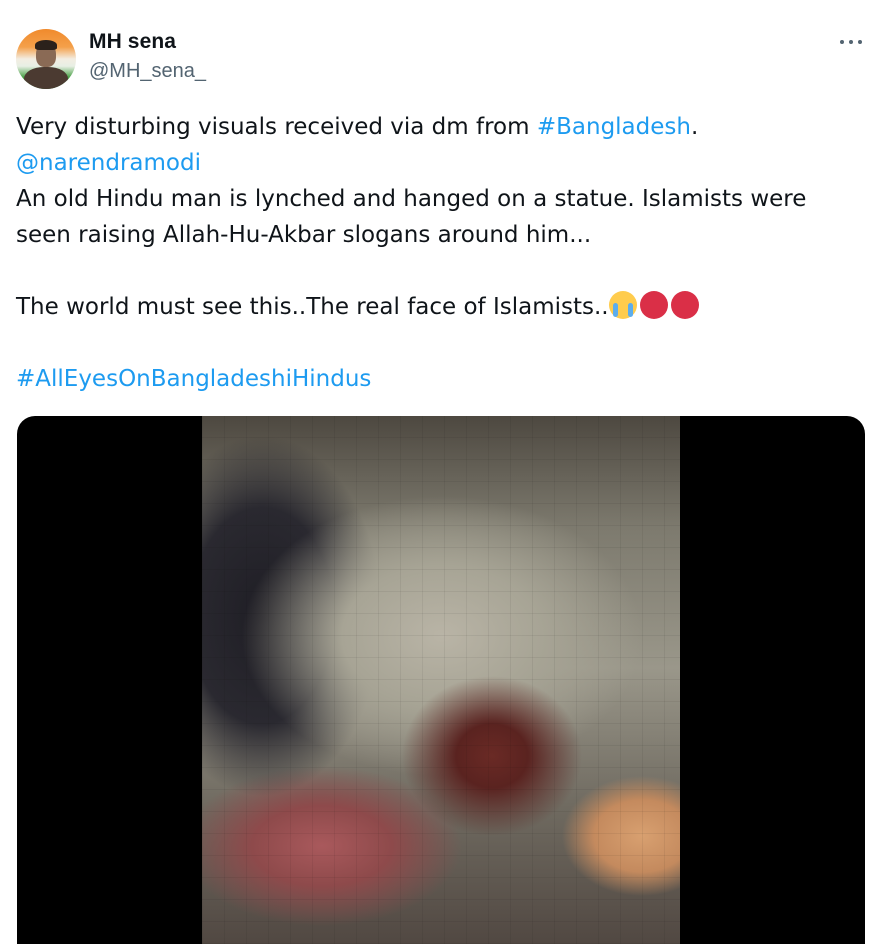 The height and width of the screenshot is (944, 886). I want to click on tweet-line-2: @narendramodi, so click(441, 163).